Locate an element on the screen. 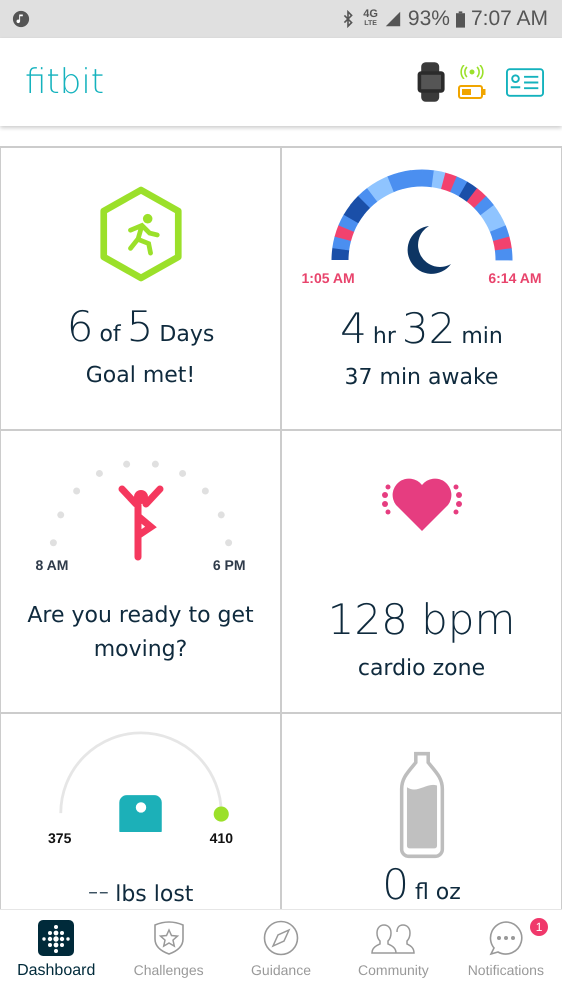  dashboard-tile: 375 410 -- lbs lost is located at coordinates (140, 811).